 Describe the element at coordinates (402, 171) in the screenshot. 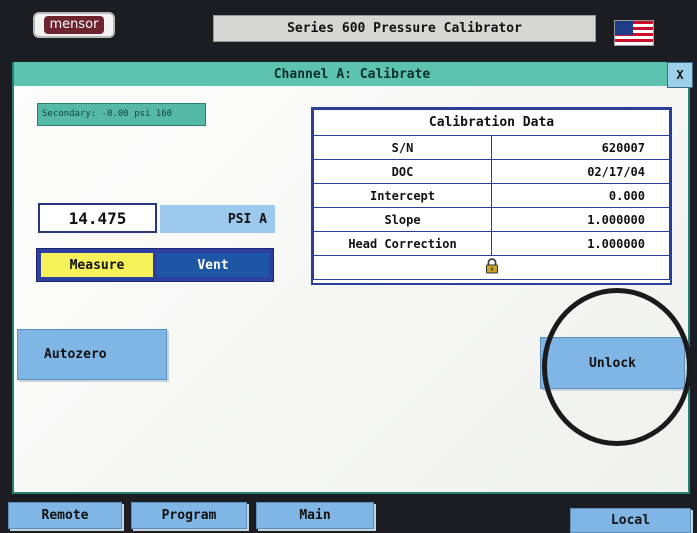

I see `row-label: DOC` at that location.